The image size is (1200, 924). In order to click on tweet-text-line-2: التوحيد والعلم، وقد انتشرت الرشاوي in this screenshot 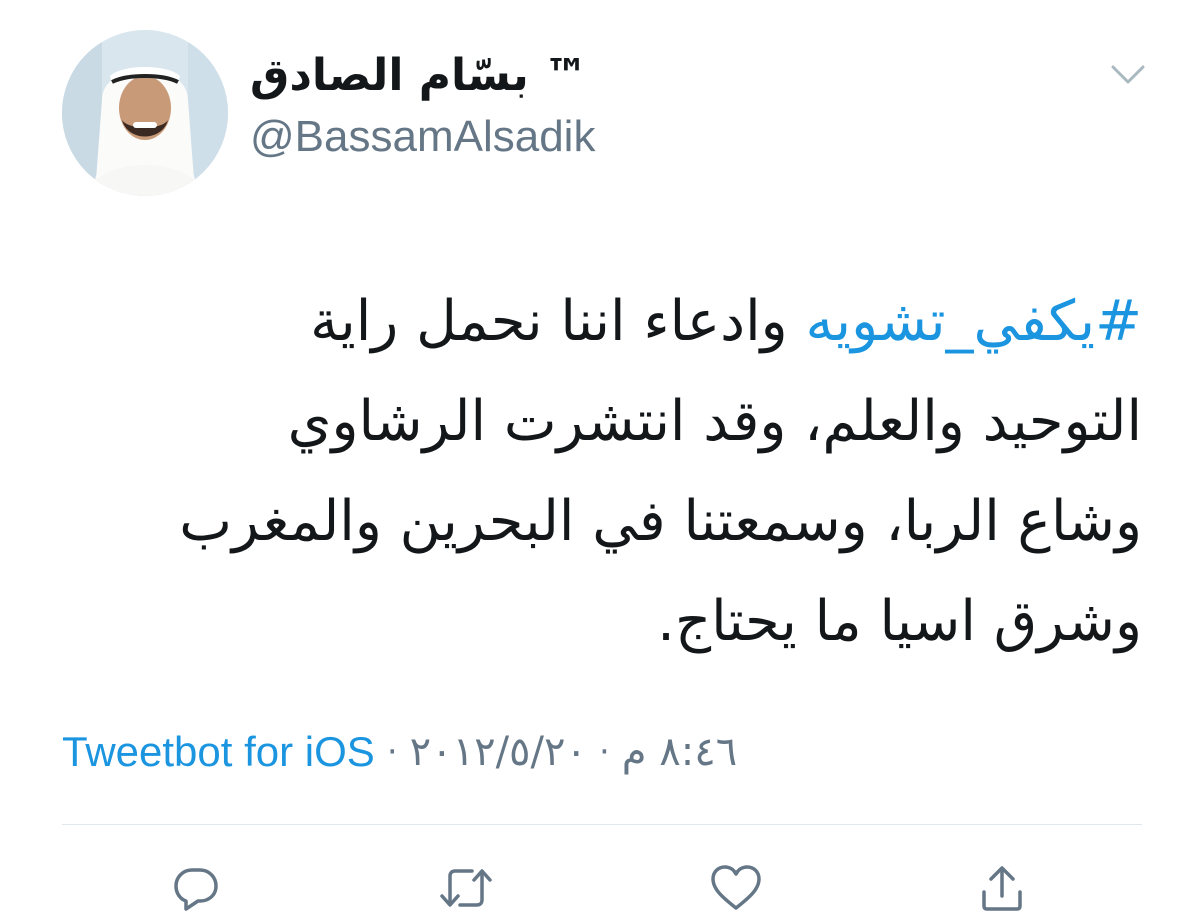, I will do `click(714, 421)`.